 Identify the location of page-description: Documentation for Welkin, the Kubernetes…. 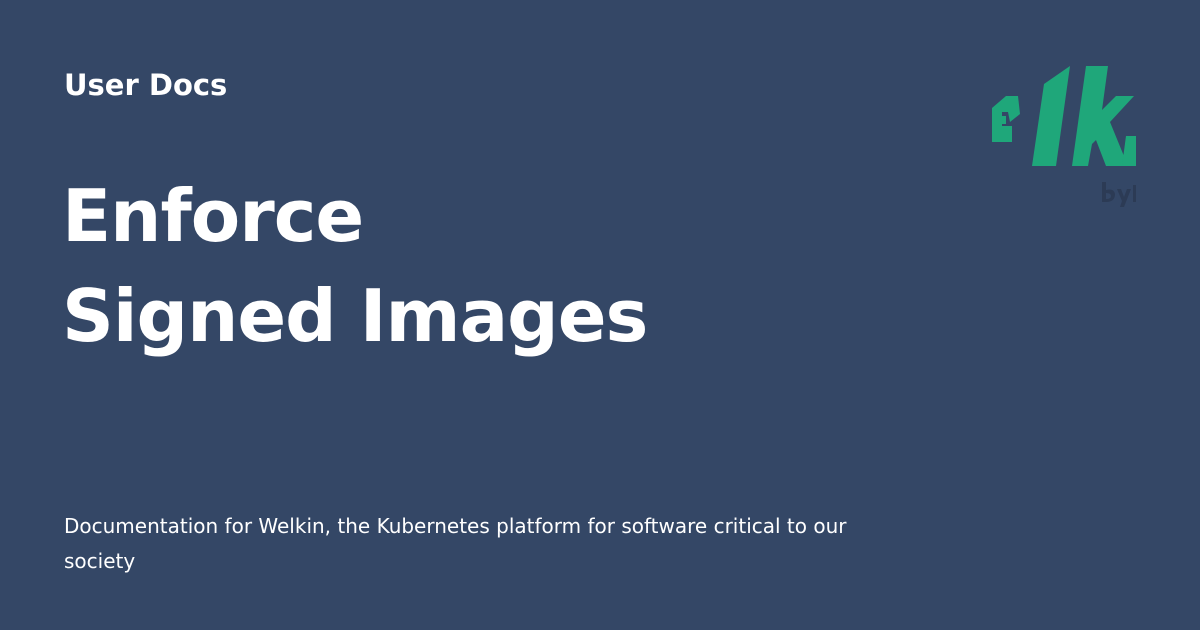
(455, 543).